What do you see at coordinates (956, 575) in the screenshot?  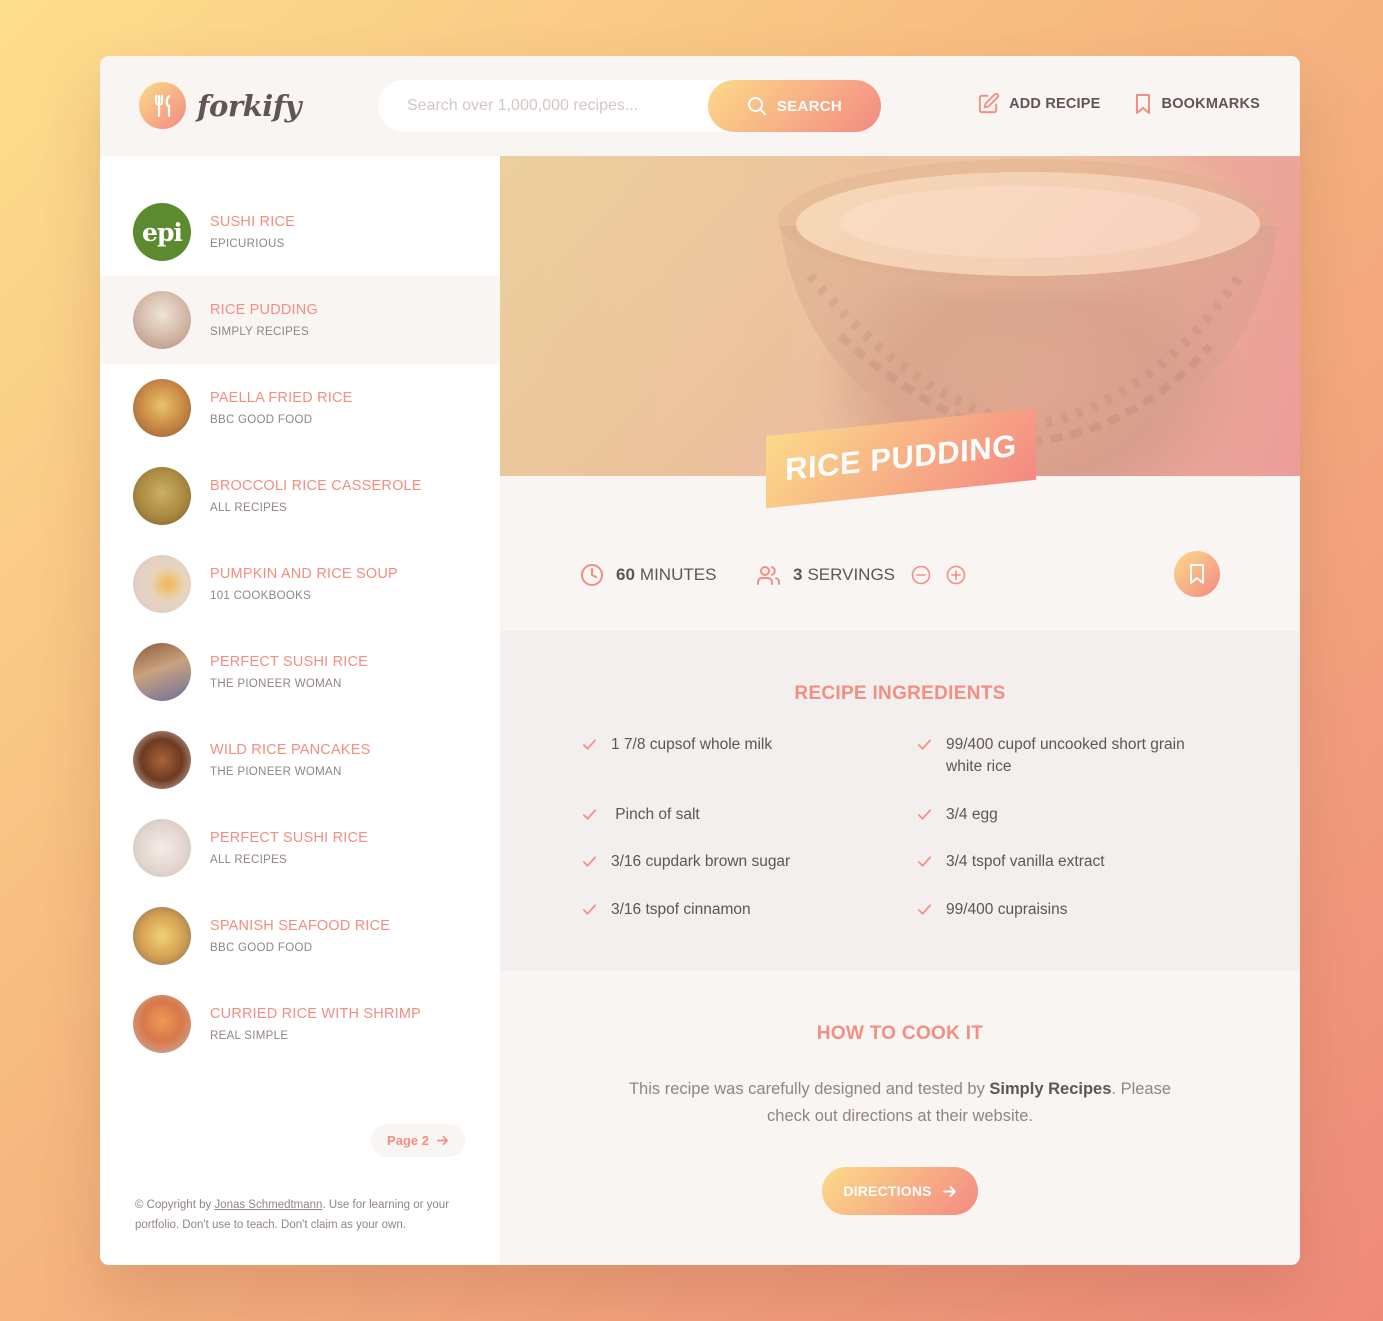 I see `plus-circle-icon` at bounding box center [956, 575].